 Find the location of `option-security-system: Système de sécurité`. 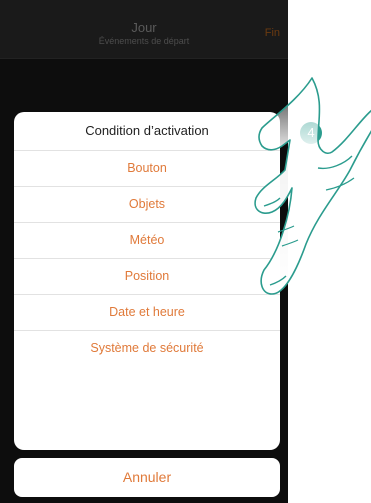

option-security-system: Système de sécurité is located at coordinates (147, 348).